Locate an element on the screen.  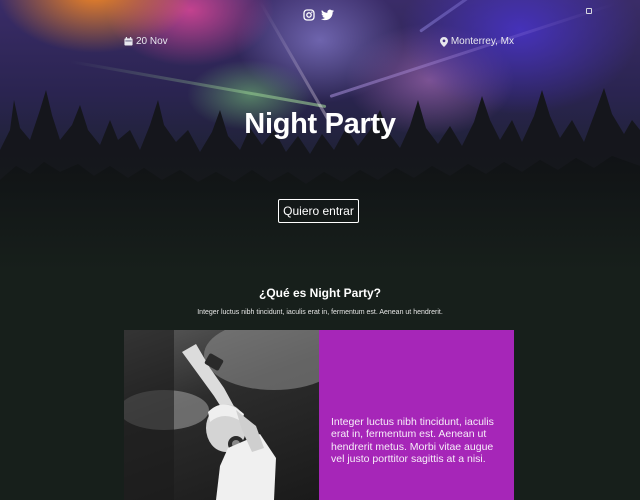
event-date: 20 Nov is located at coordinates (146, 41).